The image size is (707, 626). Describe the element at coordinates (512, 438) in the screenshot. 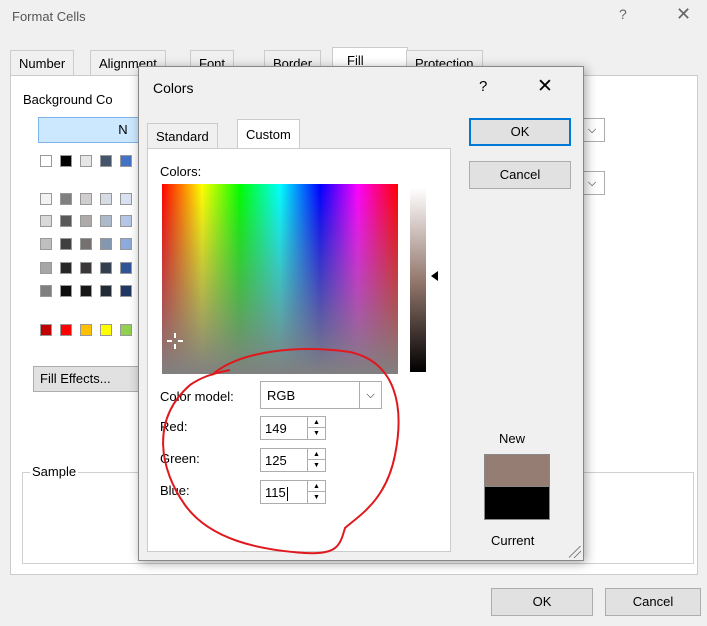

I see `new-color-label: New` at that location.